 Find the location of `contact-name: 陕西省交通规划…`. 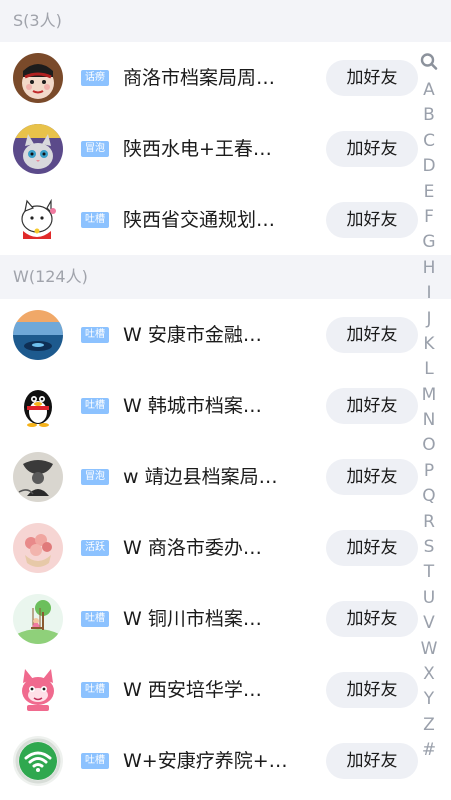

contact-name: 陕西省交通规划… is located at coordinates (199, 219).